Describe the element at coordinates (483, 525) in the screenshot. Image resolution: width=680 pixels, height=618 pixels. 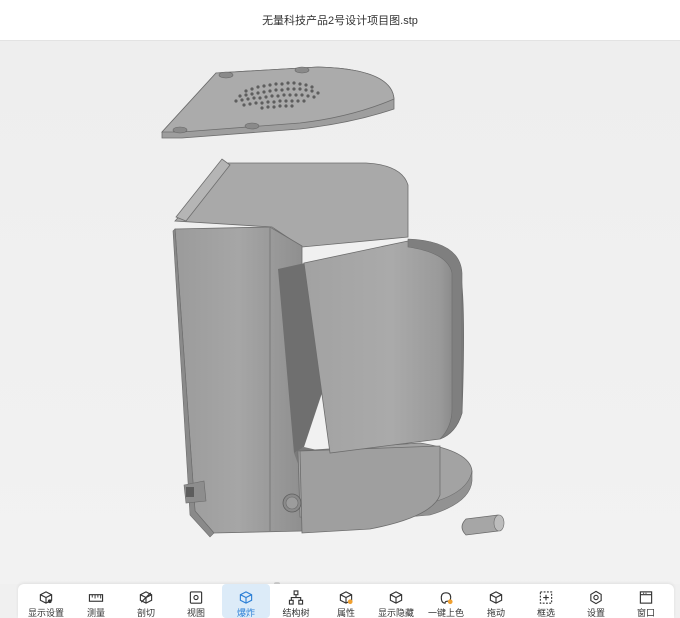
I see `pin-part` at that location.